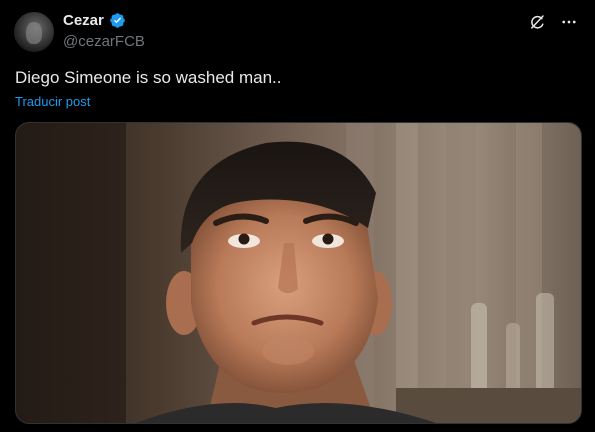  What do you see at coordinates (537, 22) in the screenshot?
I see `grok-icon` at bounding box center [537, 22].